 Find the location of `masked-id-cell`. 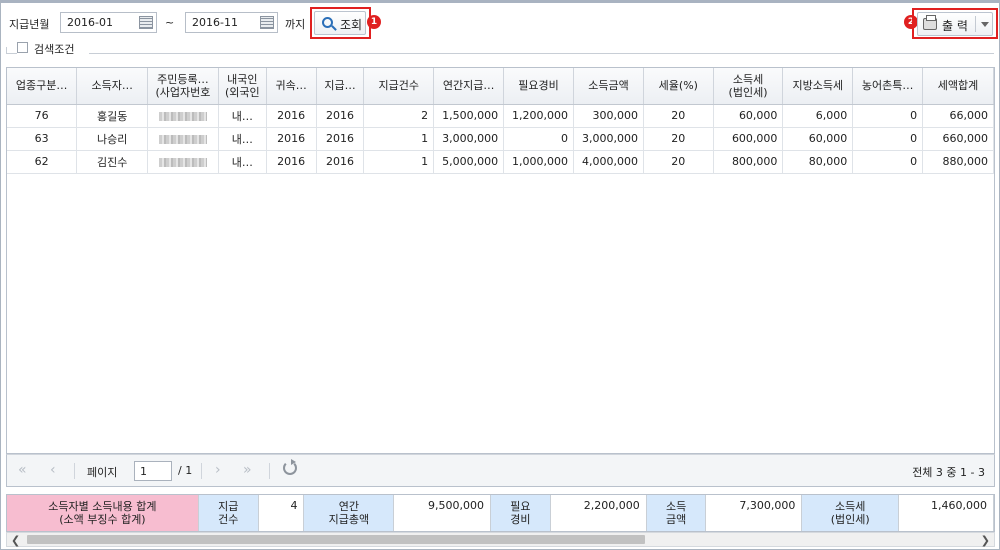

masked-id-cell is located at coordinates (183, 139).